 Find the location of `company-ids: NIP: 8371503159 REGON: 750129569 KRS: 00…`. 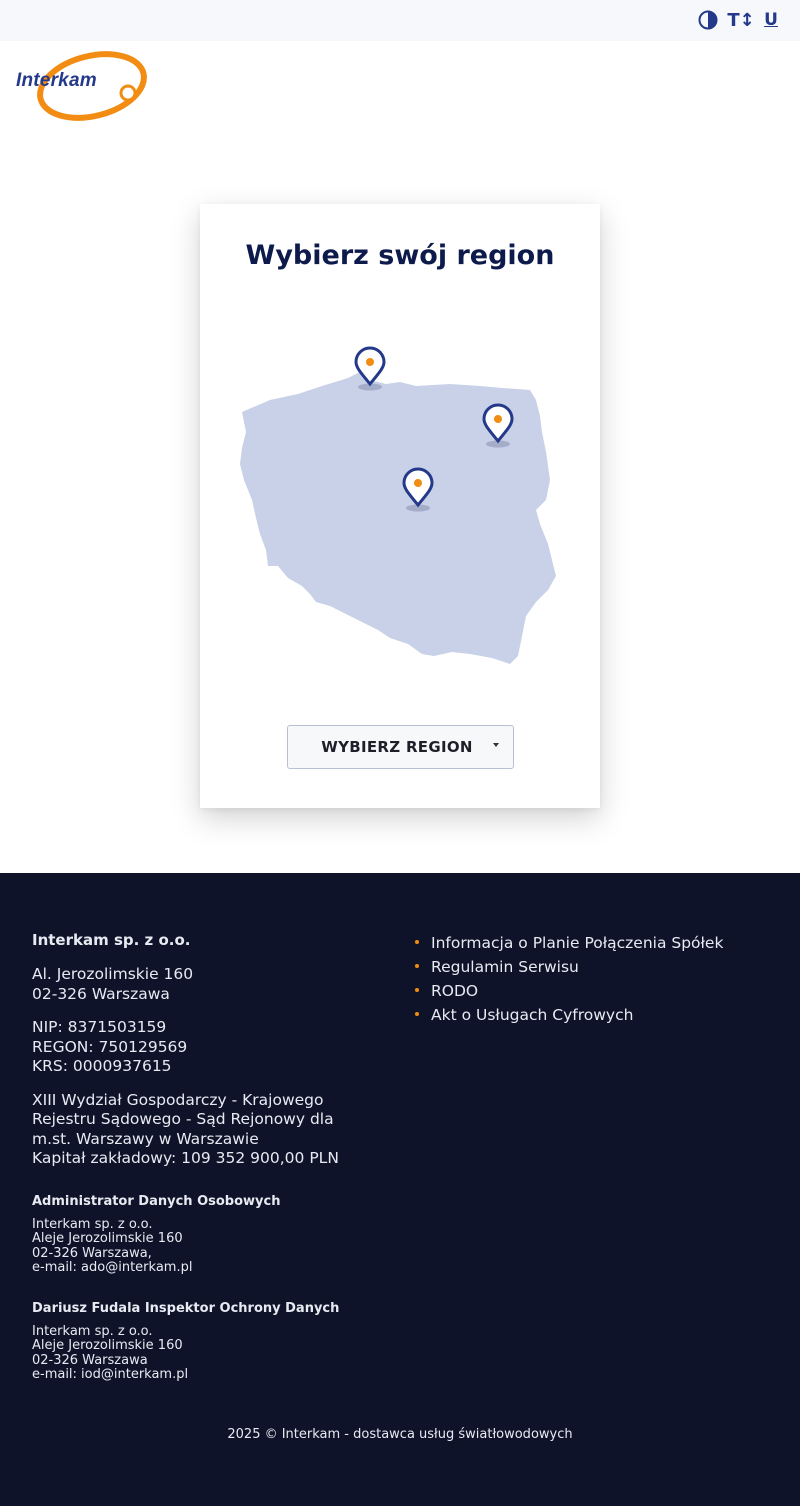

company-ids: NIP: 8371503159 REGON: 750129569 KRS: 00… is located at coordinates (202, 1047).